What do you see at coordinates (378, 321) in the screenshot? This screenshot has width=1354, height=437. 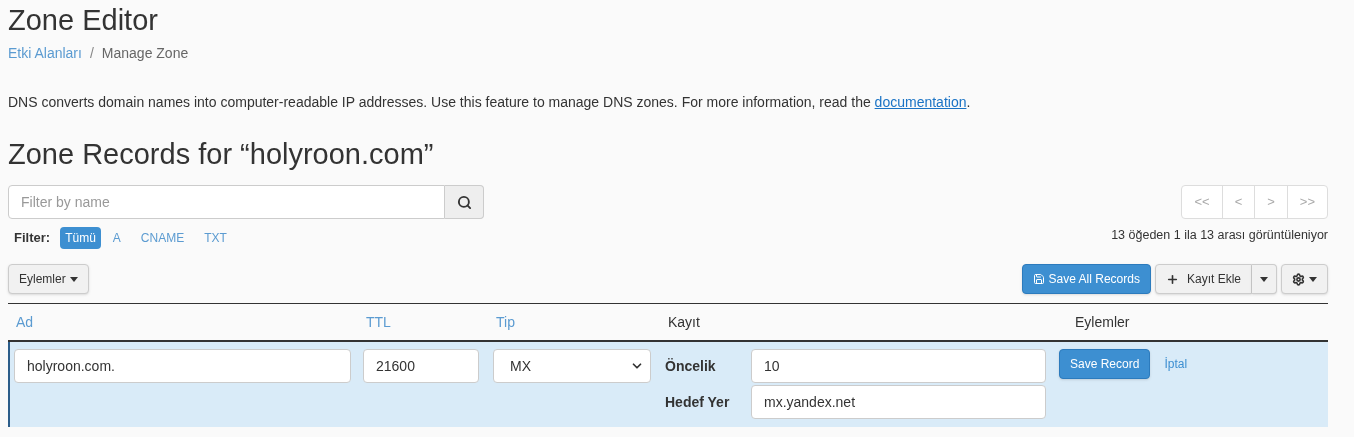 I see `column-header: TTL` at bounding box center [378, 321].